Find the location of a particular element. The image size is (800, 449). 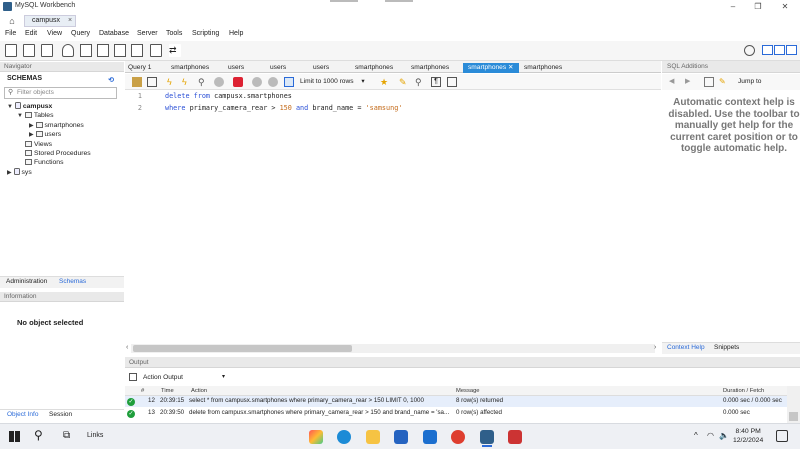

file-explorer-icon is located at coordinates (373, 437).